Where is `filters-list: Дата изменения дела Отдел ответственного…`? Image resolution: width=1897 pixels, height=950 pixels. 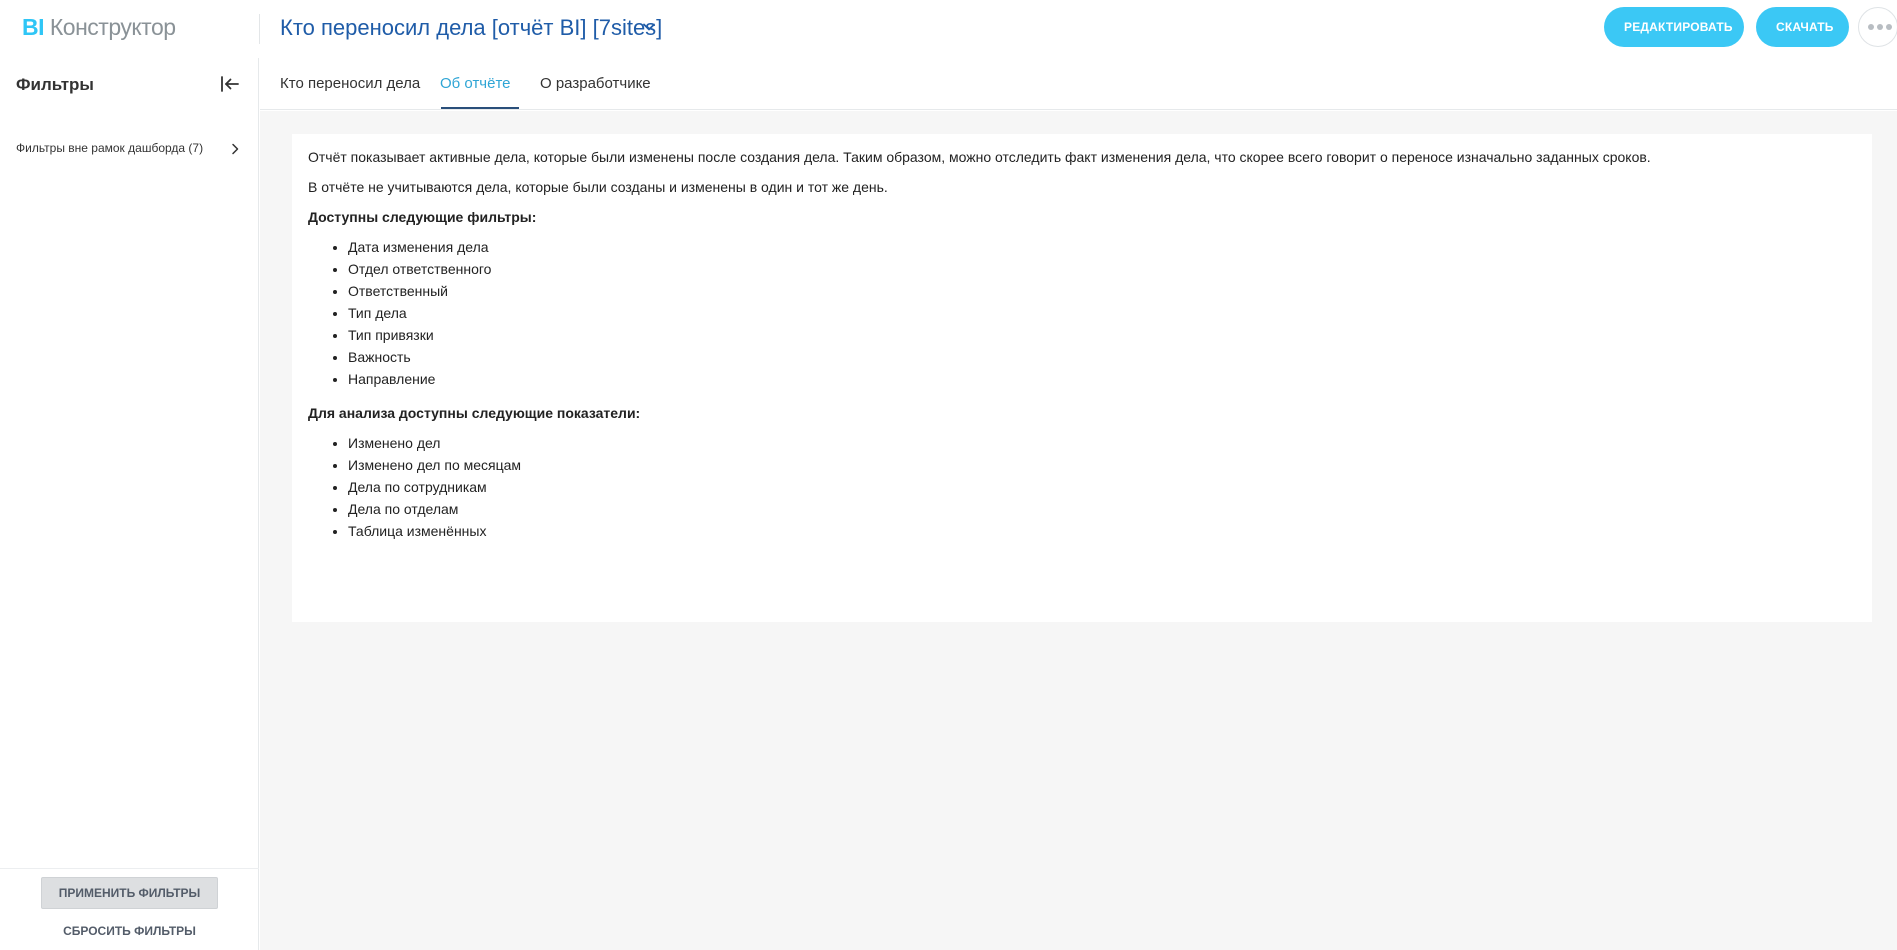
filters-list: Дата изменения дела Отдел ответственного… is located at coordinates (1082, 313).